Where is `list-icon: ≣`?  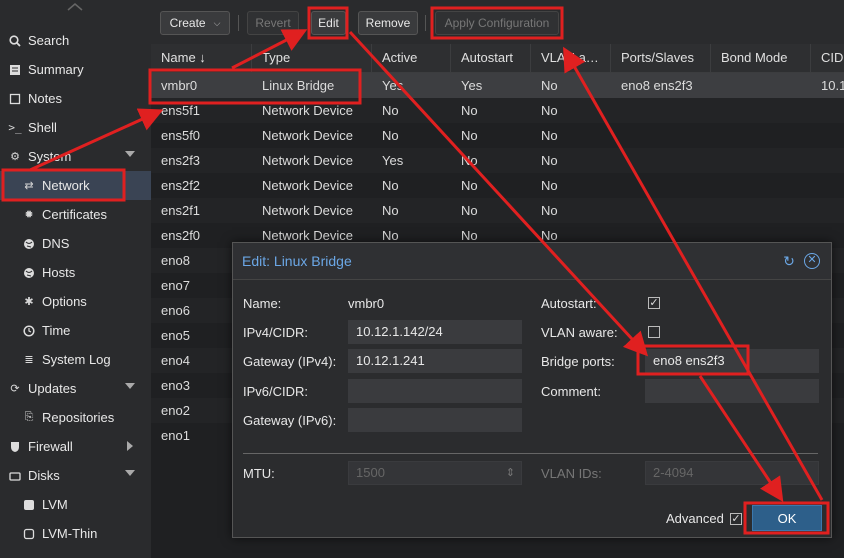 list-icon: ≣ is located at coordinates (29, 360).